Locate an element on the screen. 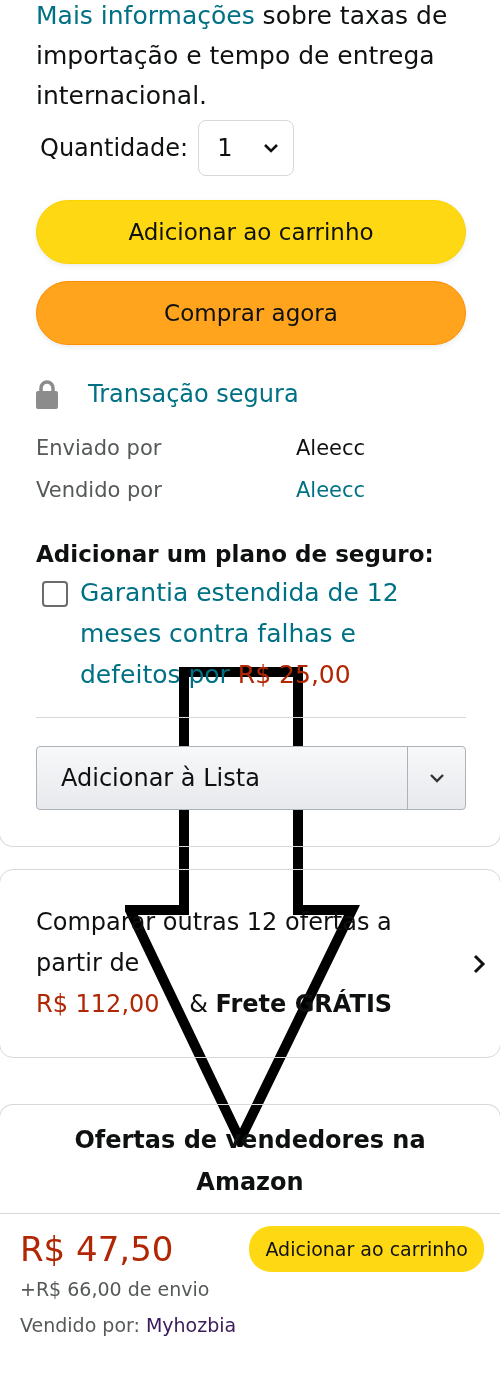 The height and width of the screenshot is (1374, 500). shipping-cost: +R$ 66,00 de envio is located at coordinates (115, 1289).